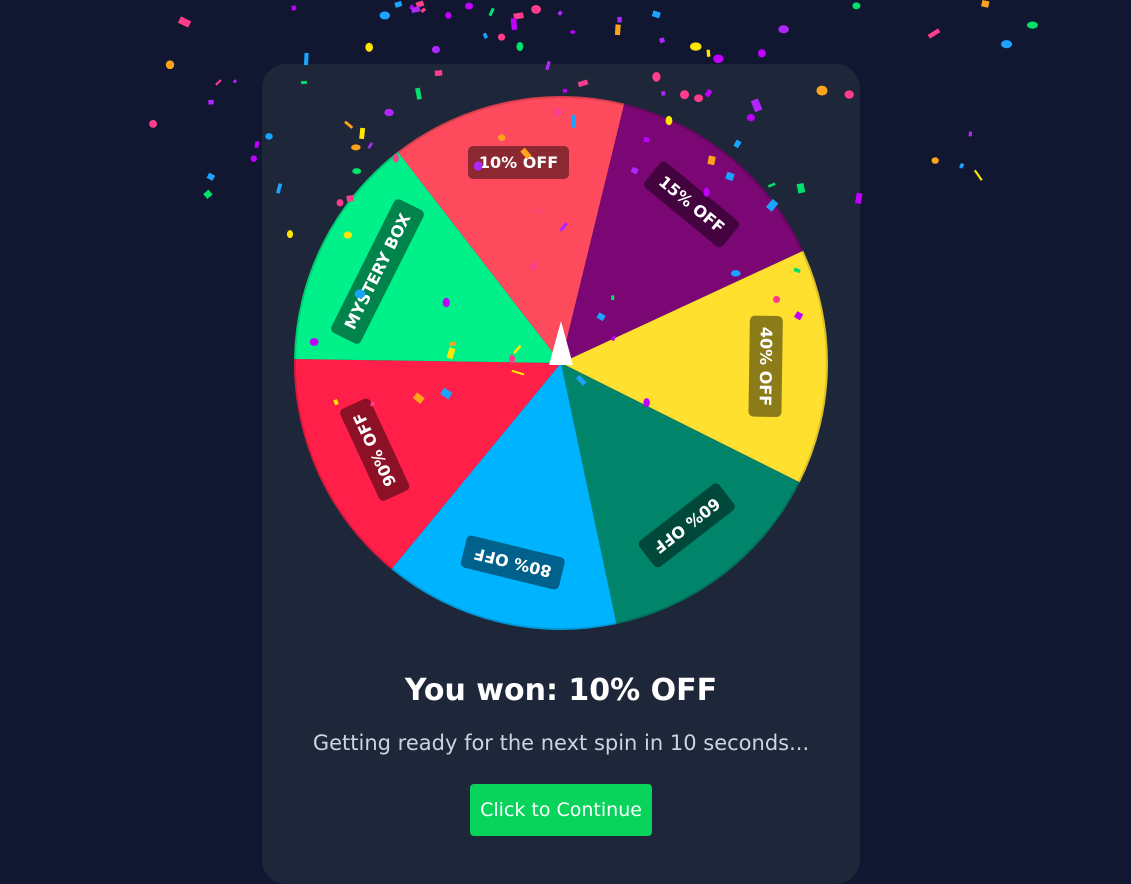  Describe the element at coordinates (561, 690) in the screenshot. I see `result-title: You won: 10% OFF` at that location.